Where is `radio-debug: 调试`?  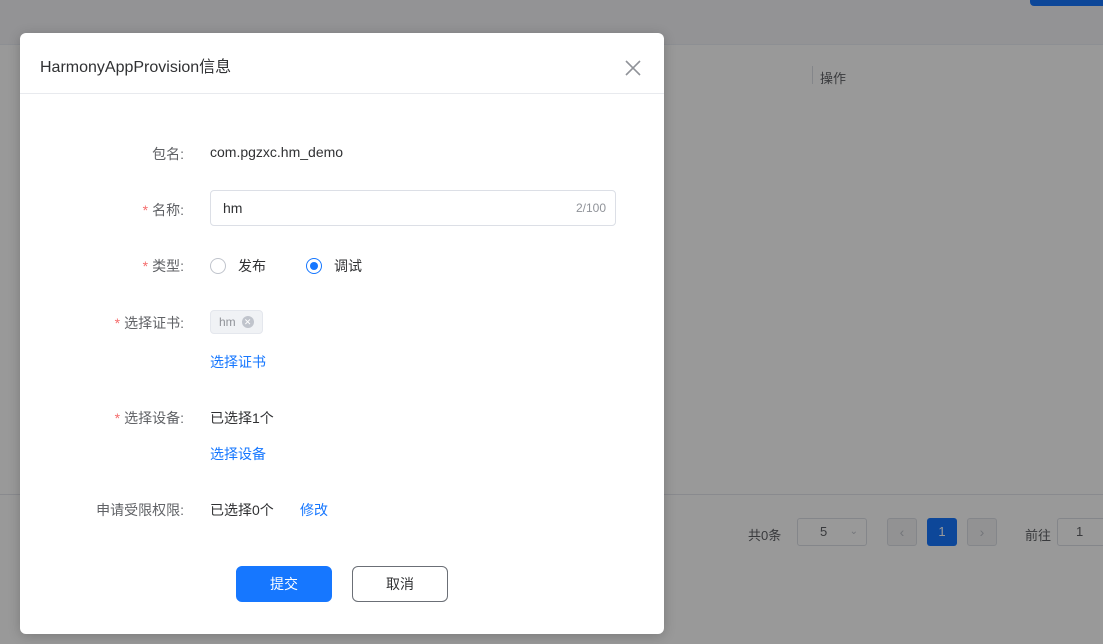 radio-debug: 调试 is located at coordinates (334, 266).